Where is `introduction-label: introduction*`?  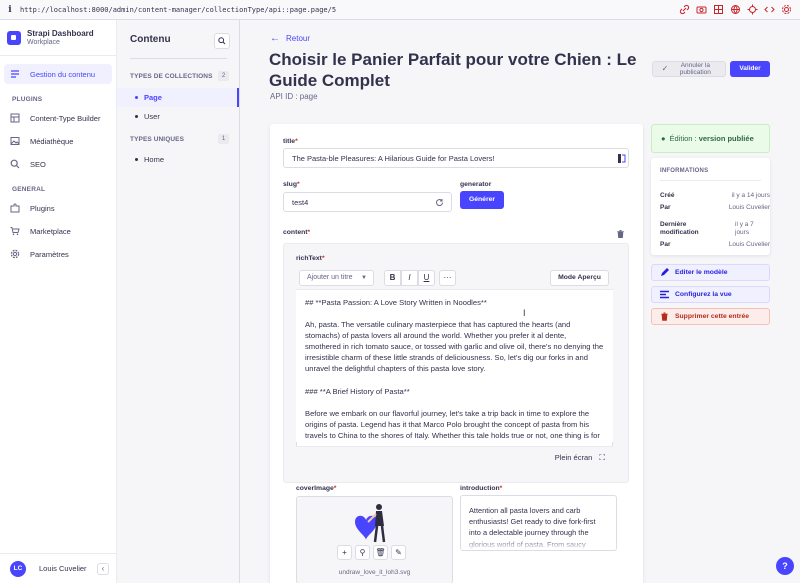 introduction-label: introduction* is located at coordinates (481, 488).